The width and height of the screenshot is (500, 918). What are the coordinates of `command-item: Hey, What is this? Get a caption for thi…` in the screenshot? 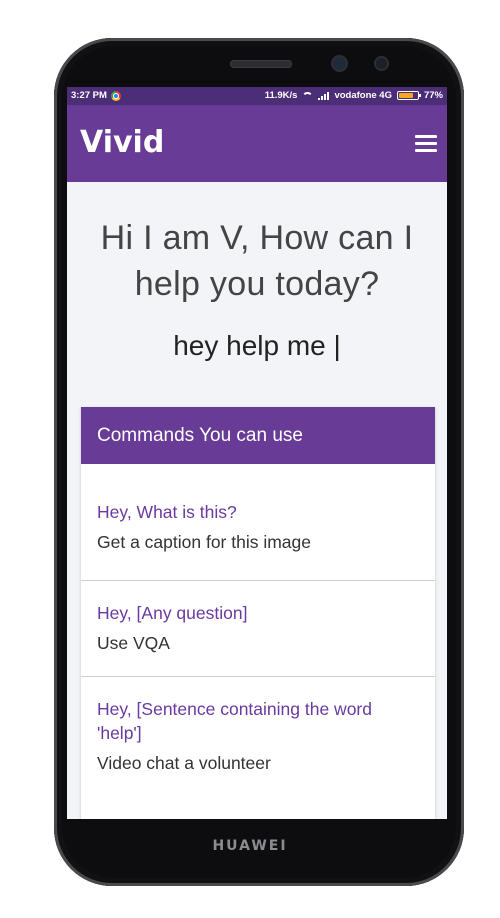 It's located at (258, 522).